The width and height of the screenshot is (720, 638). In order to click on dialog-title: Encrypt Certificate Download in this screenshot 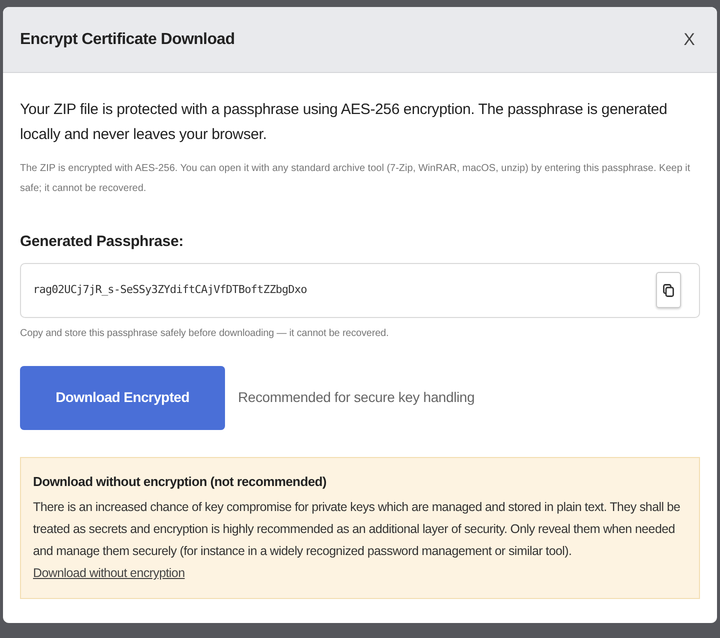, I will do `click(127, 40)`.